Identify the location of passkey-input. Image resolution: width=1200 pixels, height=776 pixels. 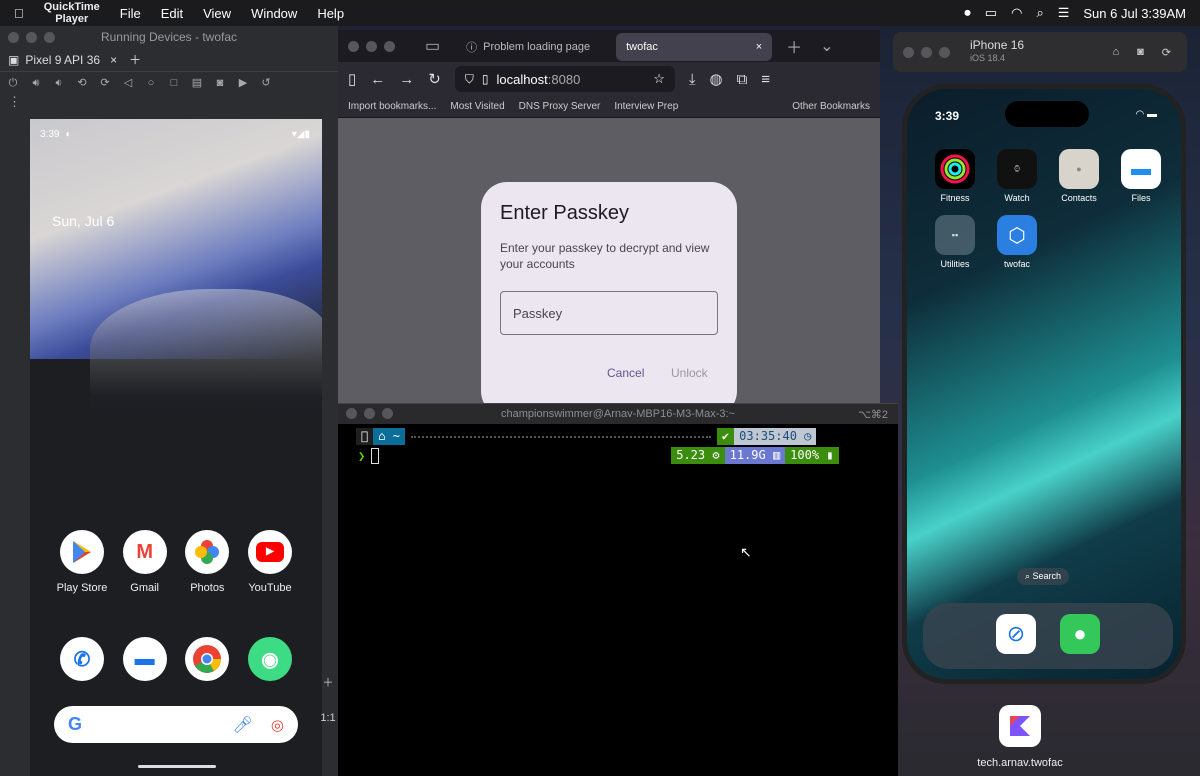
(609, 313).